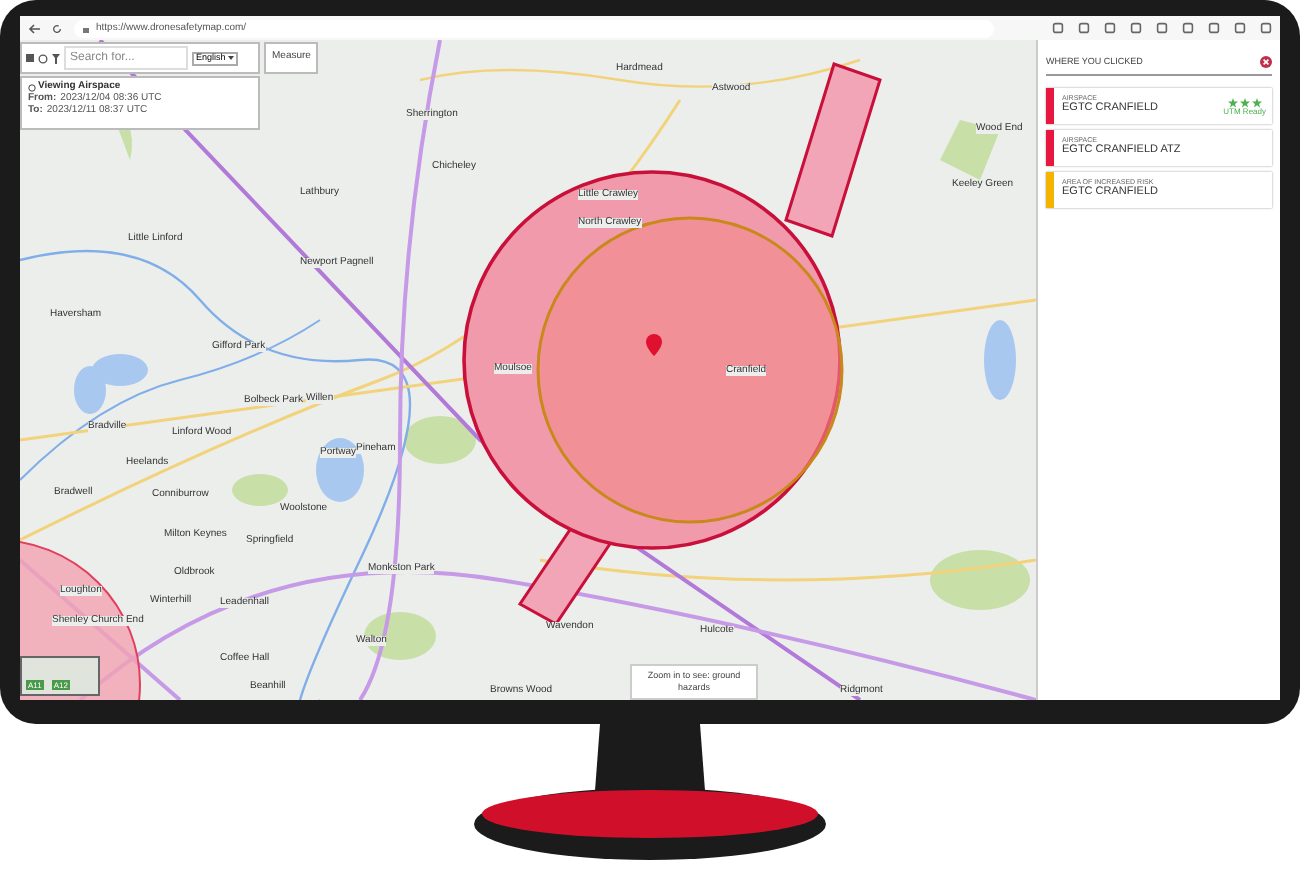  Describe the element at coordinates (654, 345) in the screenshot. I see `location-pin-icon` at that location.